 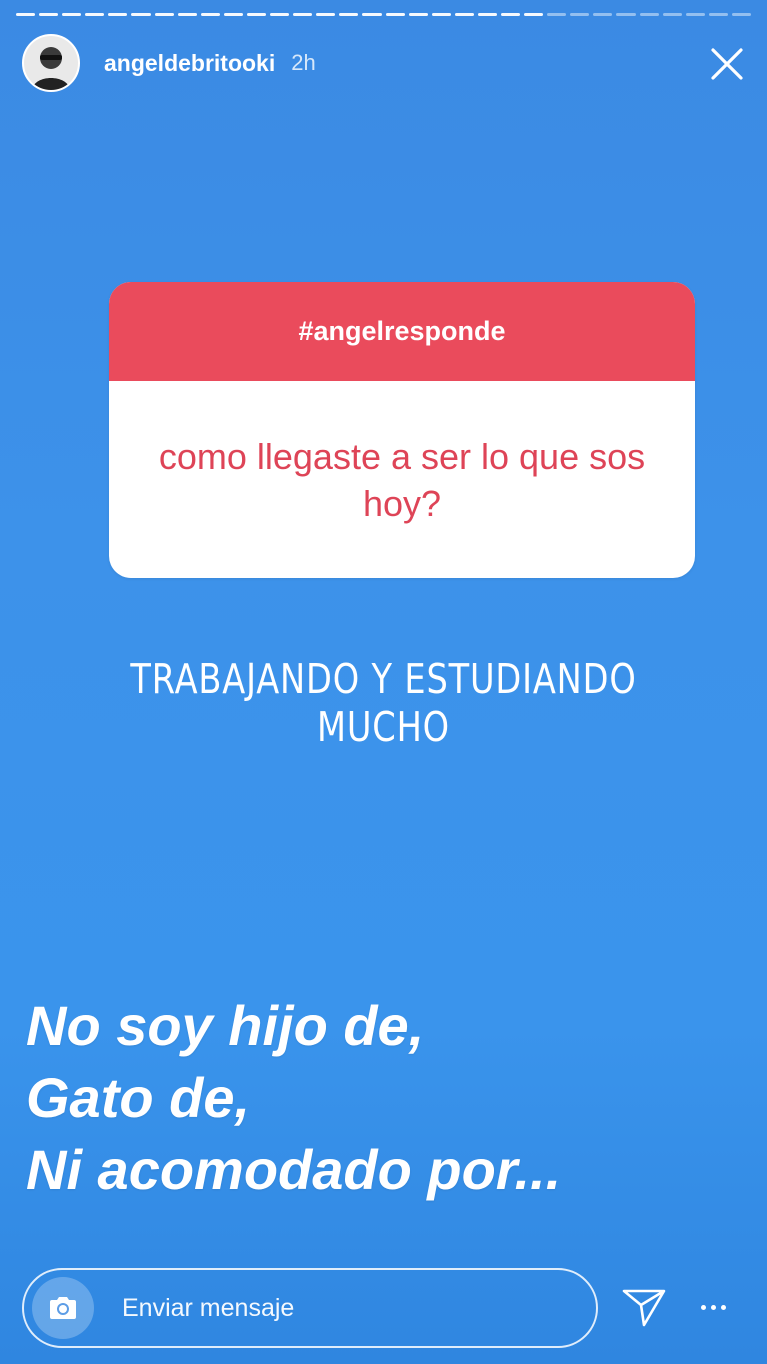 What do you see at coordinates (713, 1307) in the screenshot?
I see `more-options-icon` at bounding box center [713, 1307].